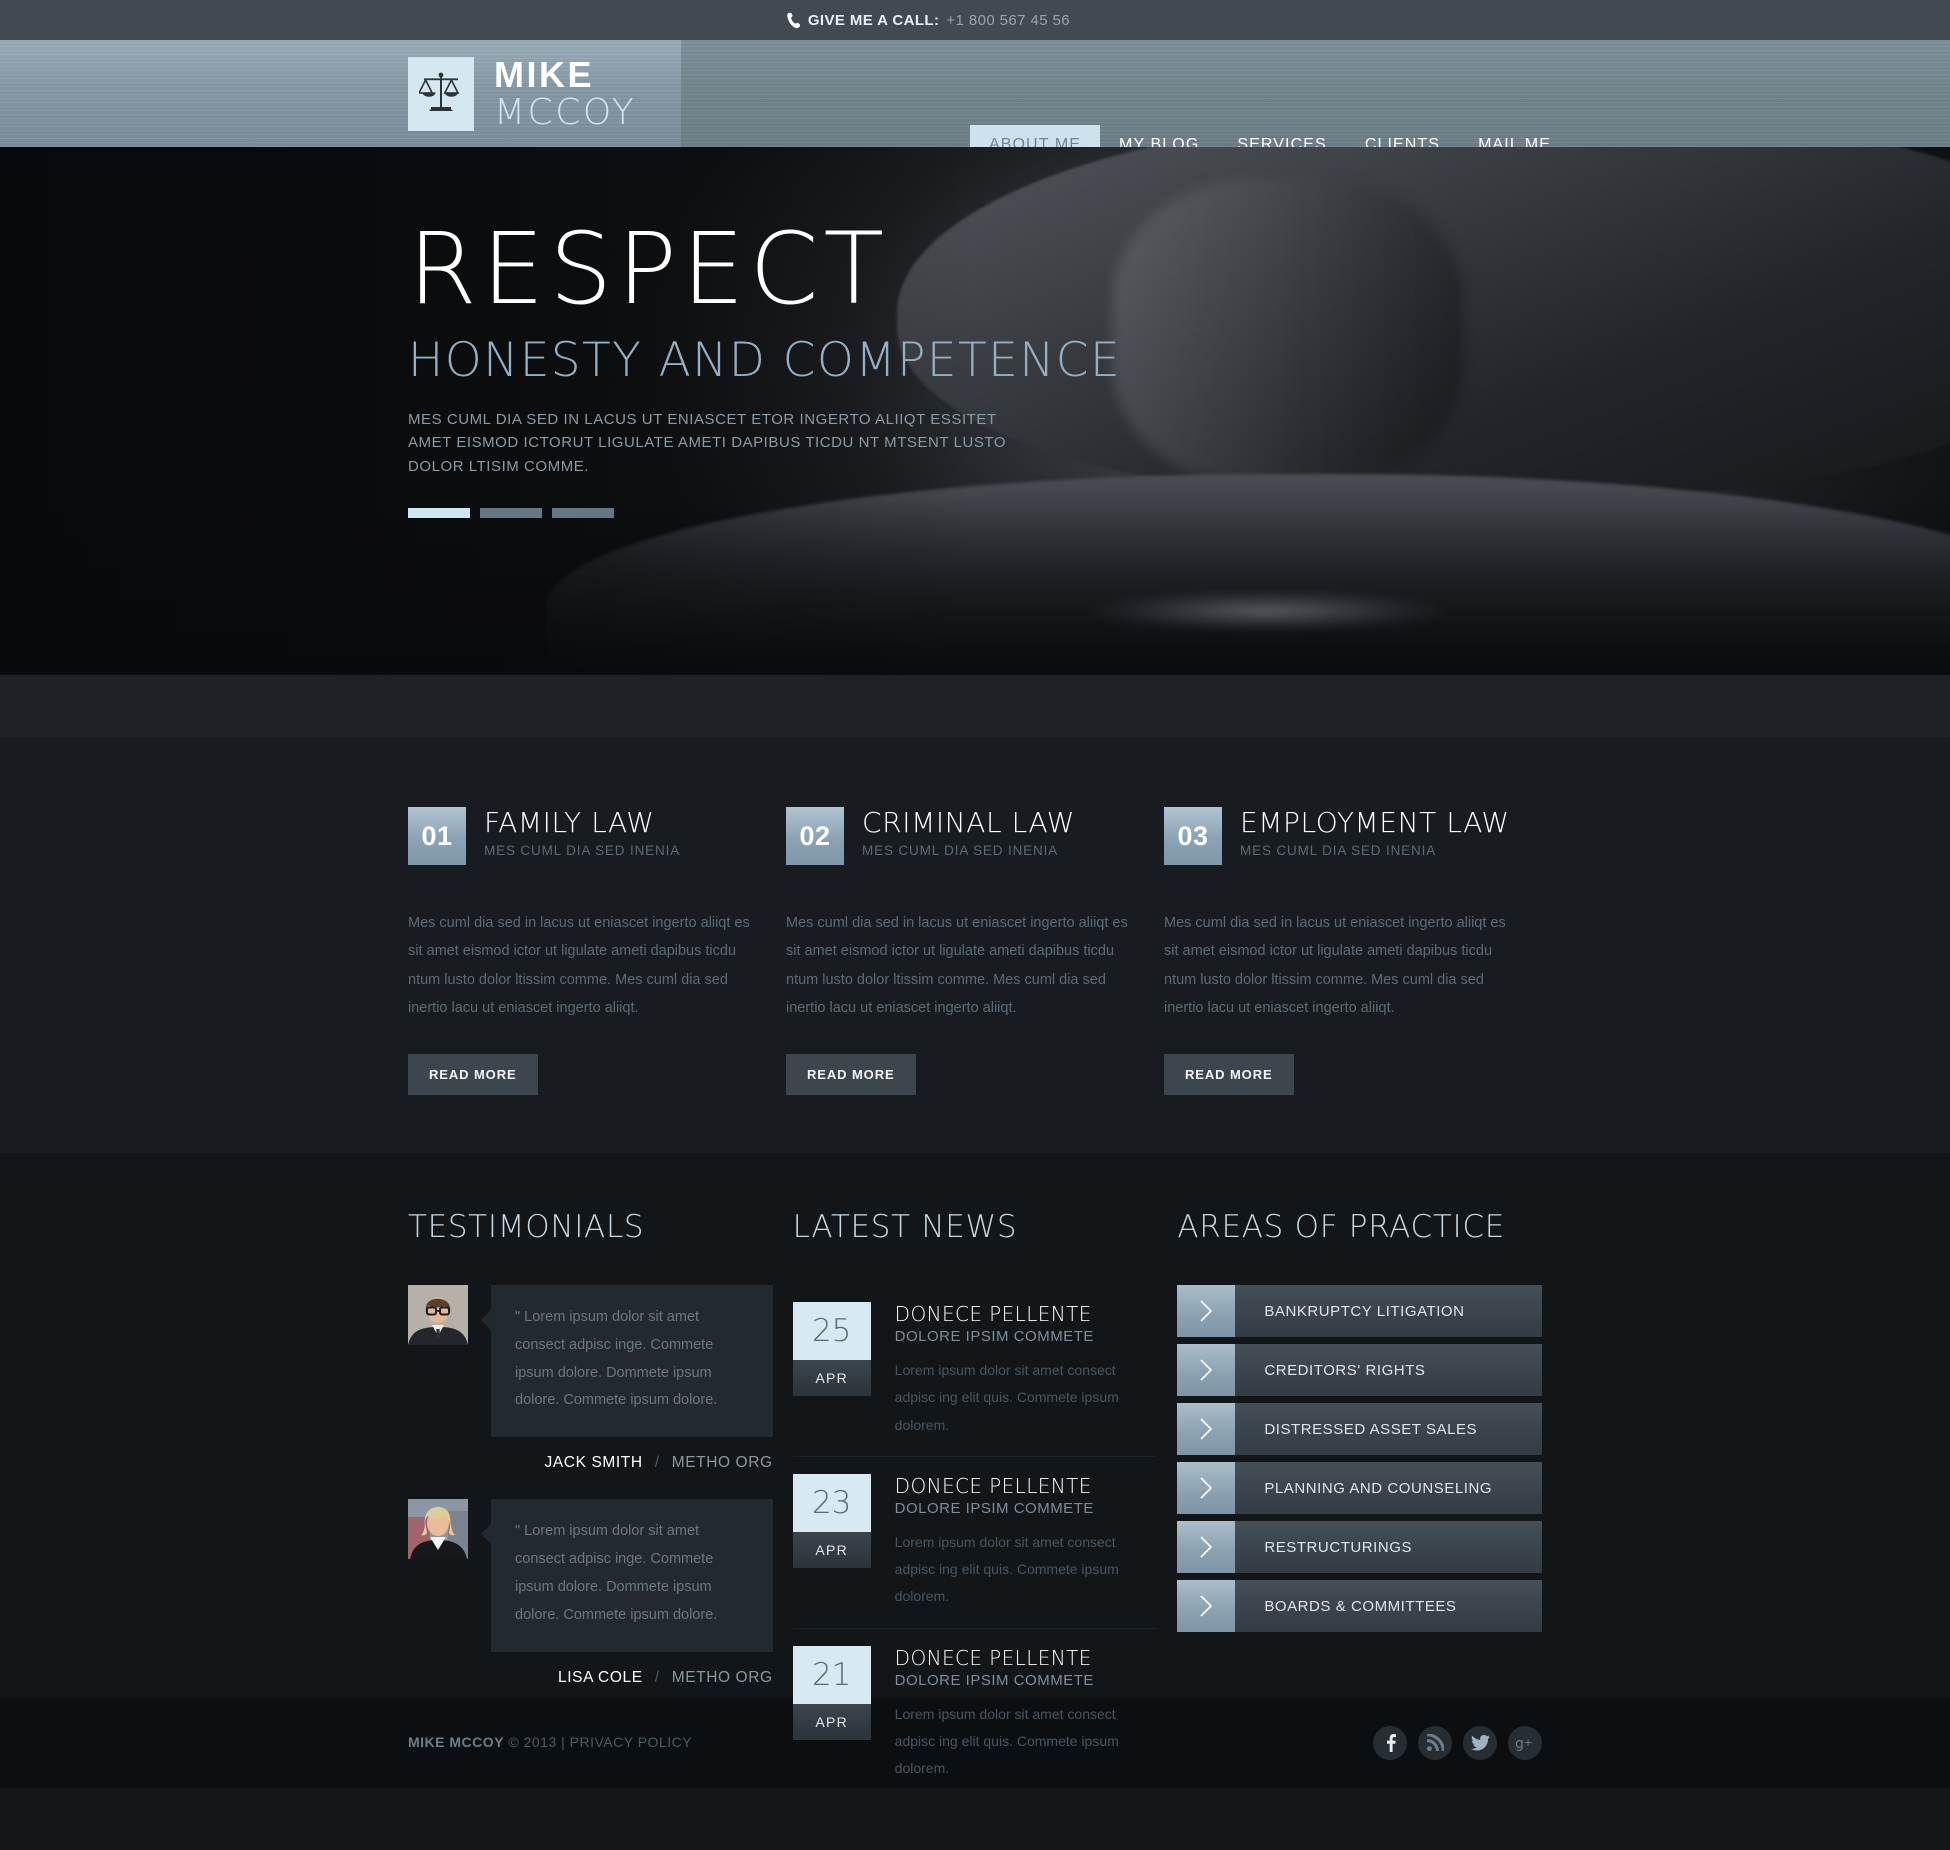  What do you see at coordinates (1480, 1743) in the screenshot?
I see `twitter-icon` at bounding box center [1480, 1743].